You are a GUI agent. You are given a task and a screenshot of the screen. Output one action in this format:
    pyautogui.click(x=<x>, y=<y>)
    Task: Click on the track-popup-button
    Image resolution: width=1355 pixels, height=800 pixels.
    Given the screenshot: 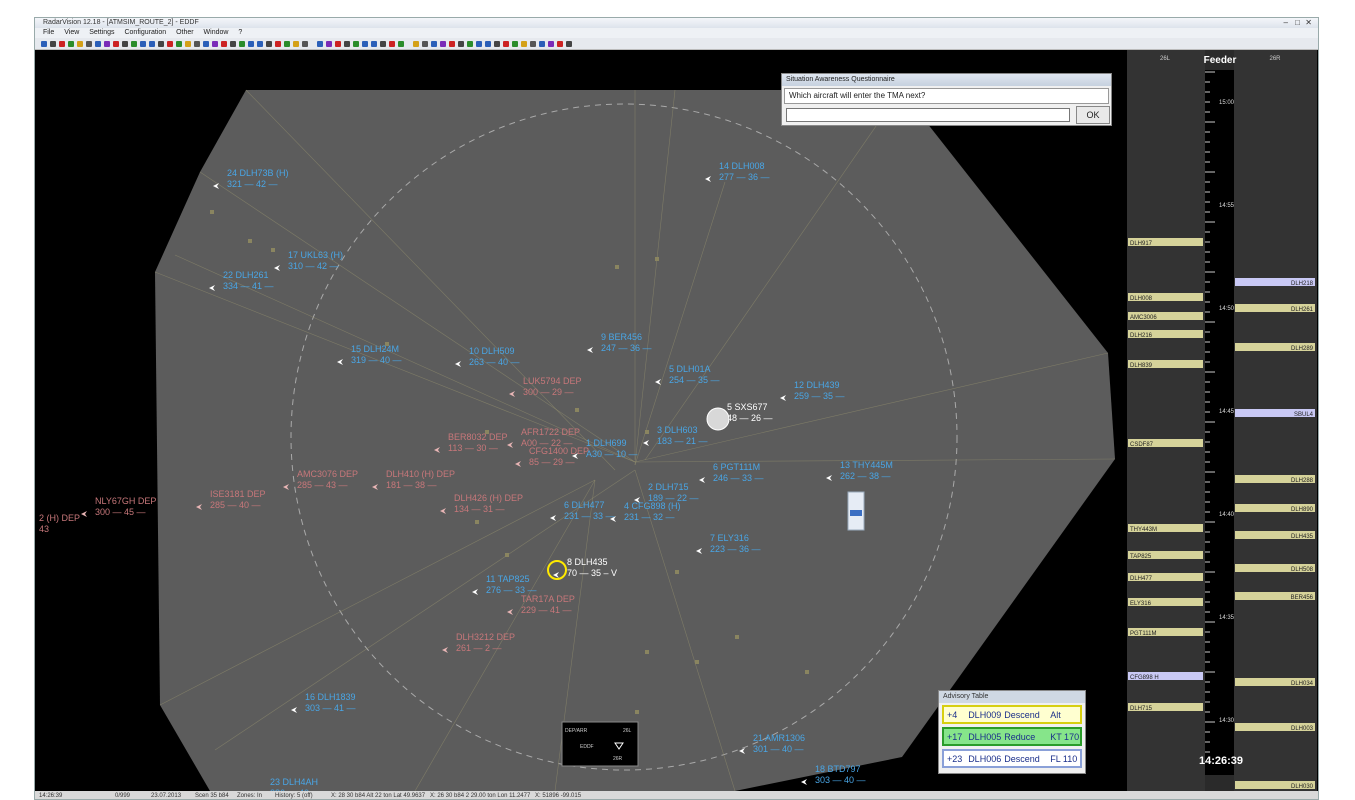 What is the action you would take?
    pyautogui.click(x=856, y=513)
    